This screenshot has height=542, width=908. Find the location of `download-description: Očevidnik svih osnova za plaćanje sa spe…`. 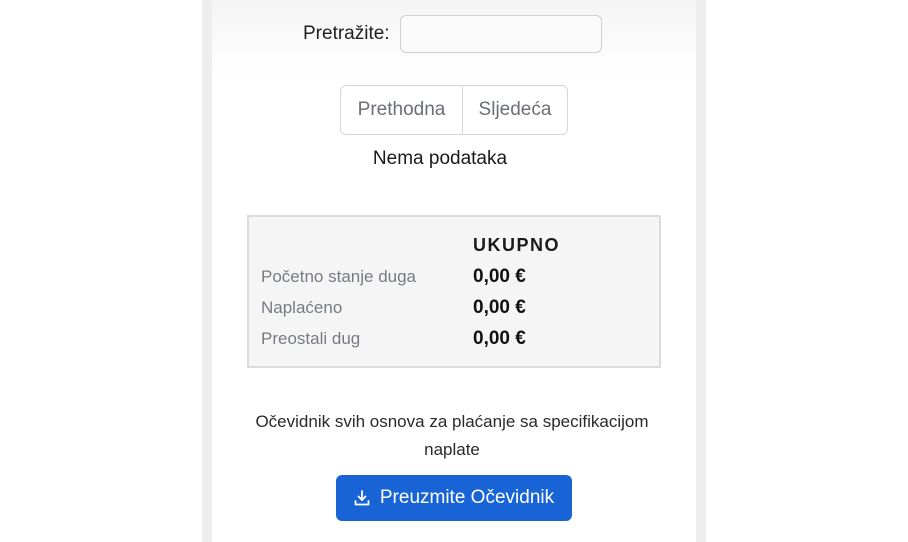

download-description: Očevidnik svih osnova za plaćanje sa spe… is located at coordinates (452, 435).